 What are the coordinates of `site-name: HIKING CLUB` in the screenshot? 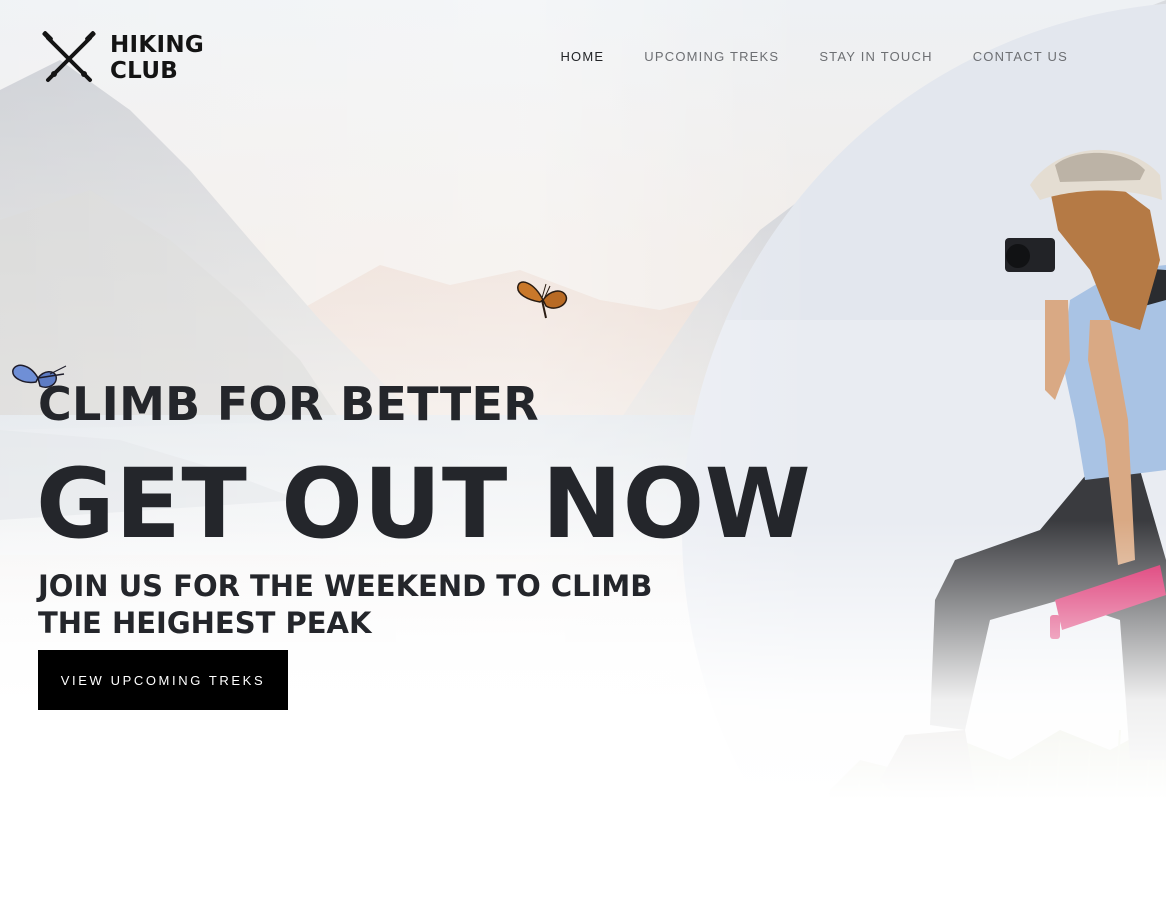 It's located at (157, 58).